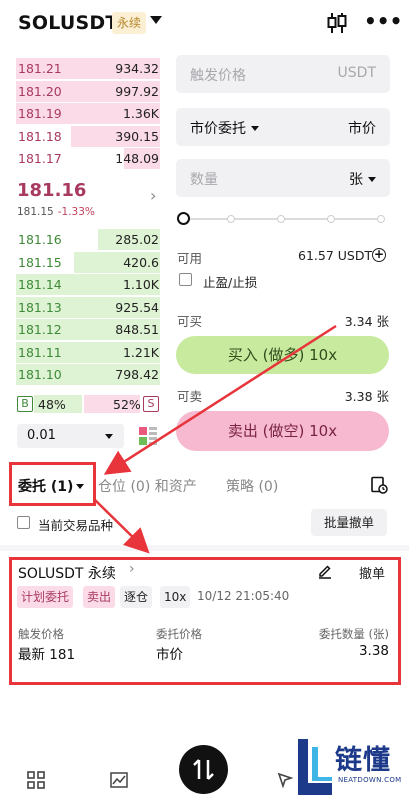 The image size is (409, 799). I want to click on ask-price: 181.18, so click(40, 136).